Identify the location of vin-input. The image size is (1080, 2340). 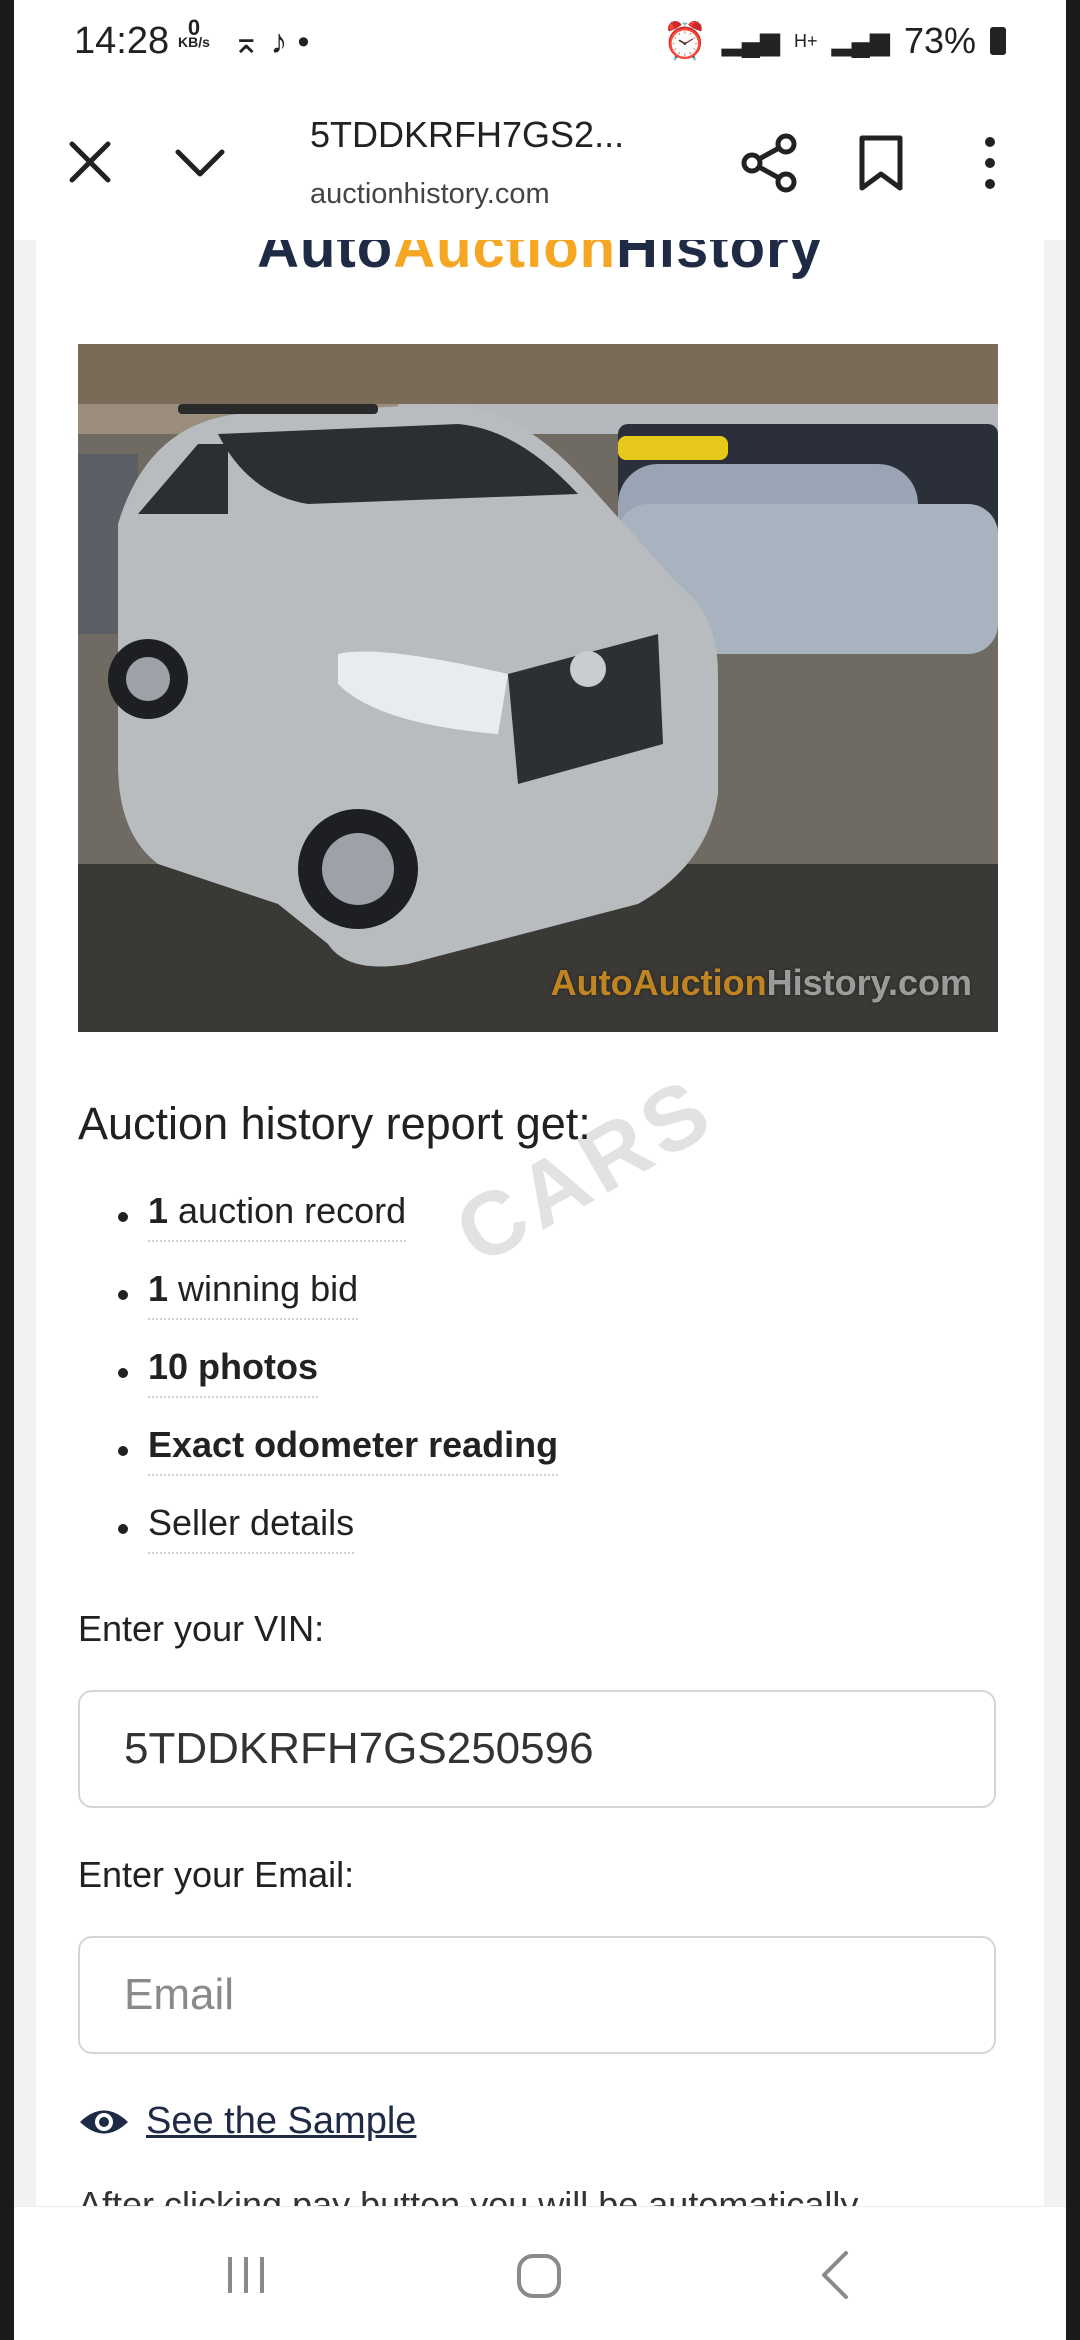
(534, 1749).